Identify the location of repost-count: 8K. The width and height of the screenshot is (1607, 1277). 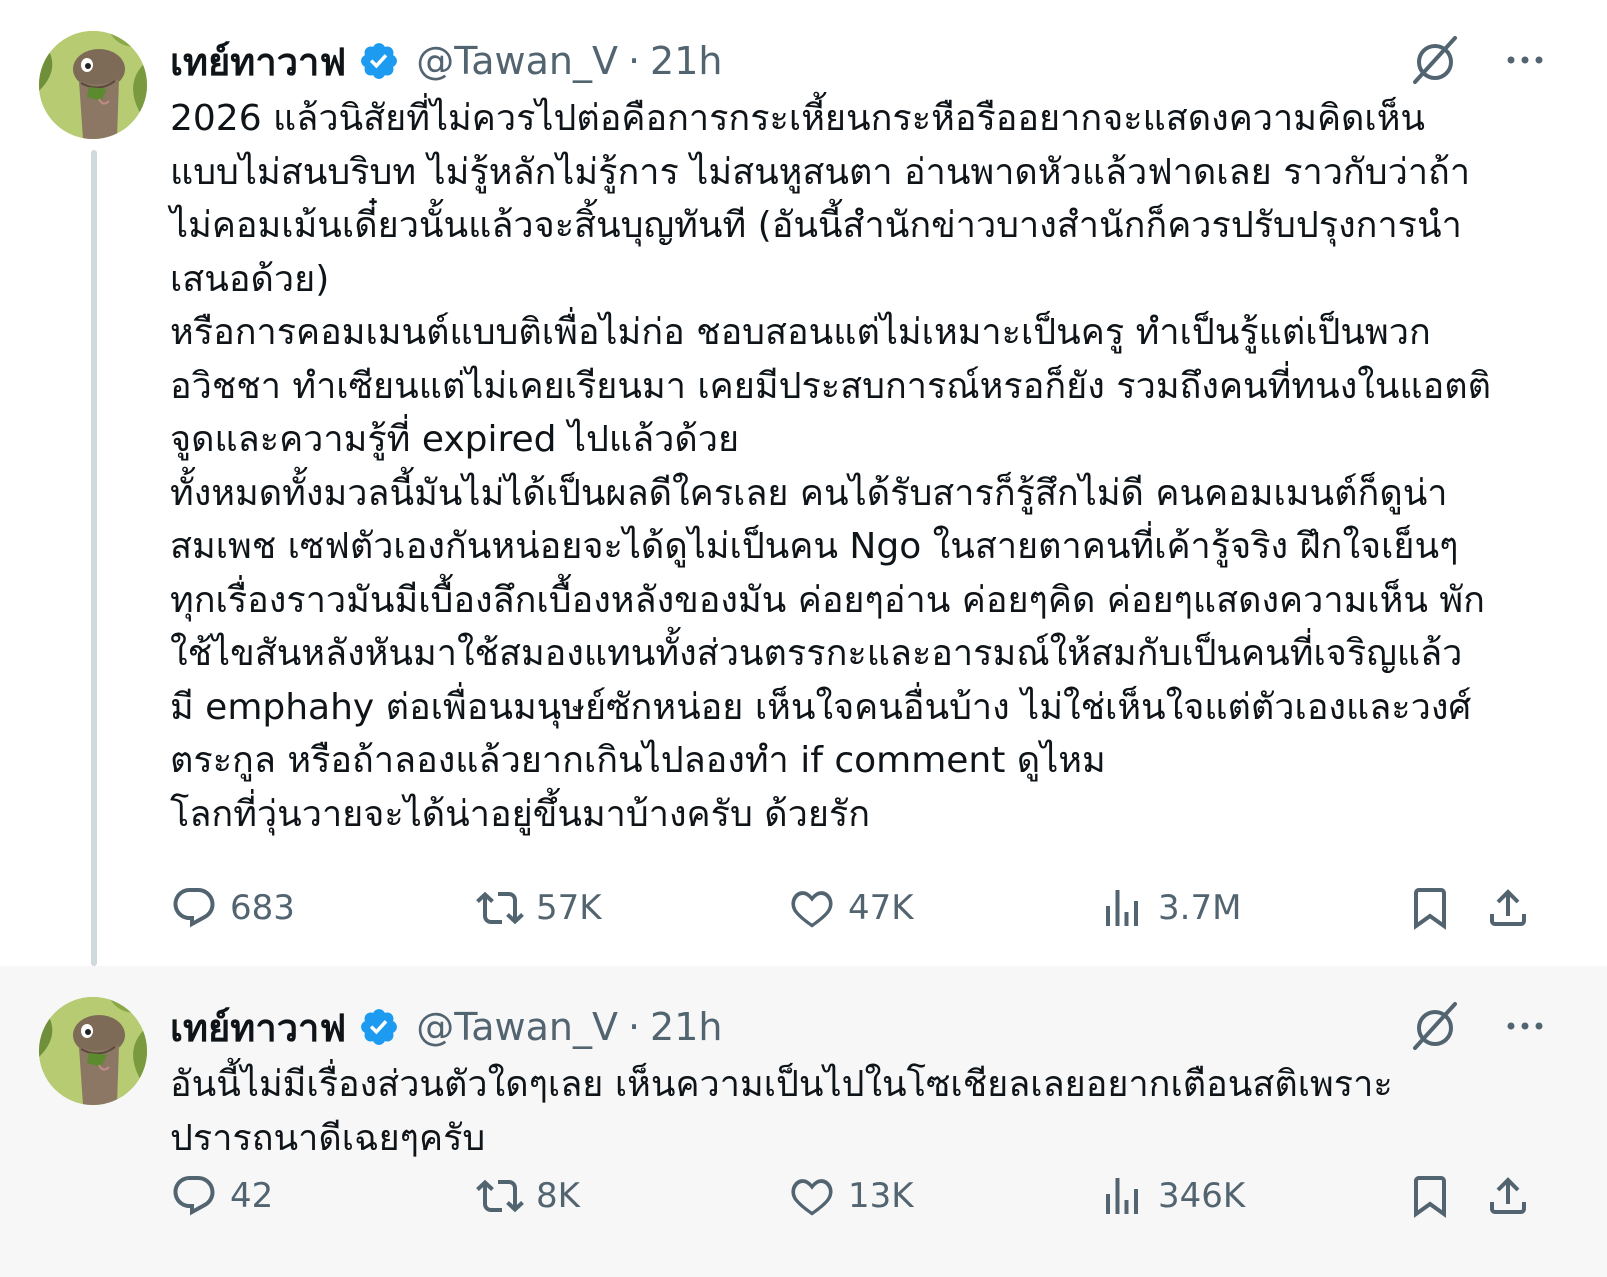
(558, 1196).